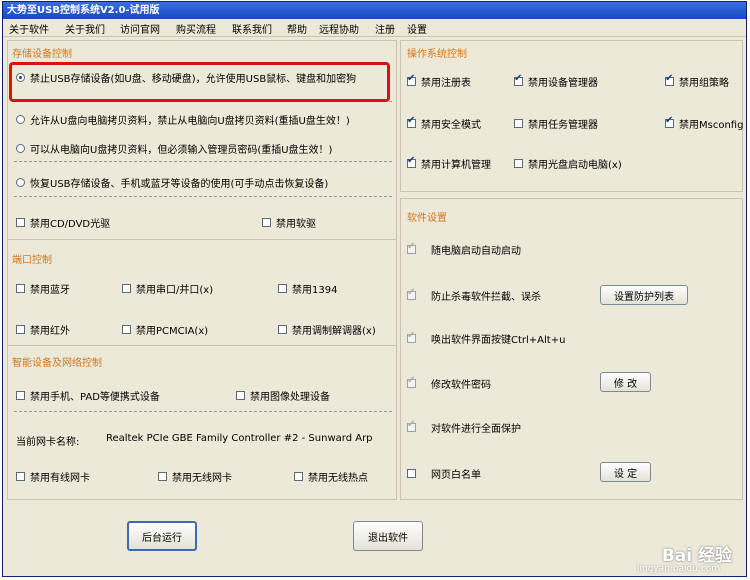  Describe the element at coordinates (486, 338) in the screenshot. I see `hotkey-checkbox: 唤出软件界面按键Ctrl+Alt+u` at that location.